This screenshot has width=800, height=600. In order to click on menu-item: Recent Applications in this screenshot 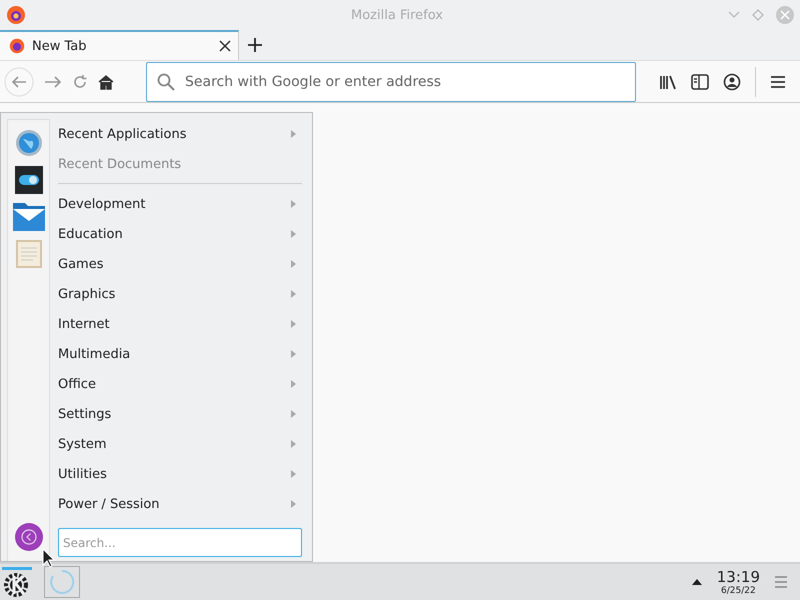, I will do `click(180, 134)`.